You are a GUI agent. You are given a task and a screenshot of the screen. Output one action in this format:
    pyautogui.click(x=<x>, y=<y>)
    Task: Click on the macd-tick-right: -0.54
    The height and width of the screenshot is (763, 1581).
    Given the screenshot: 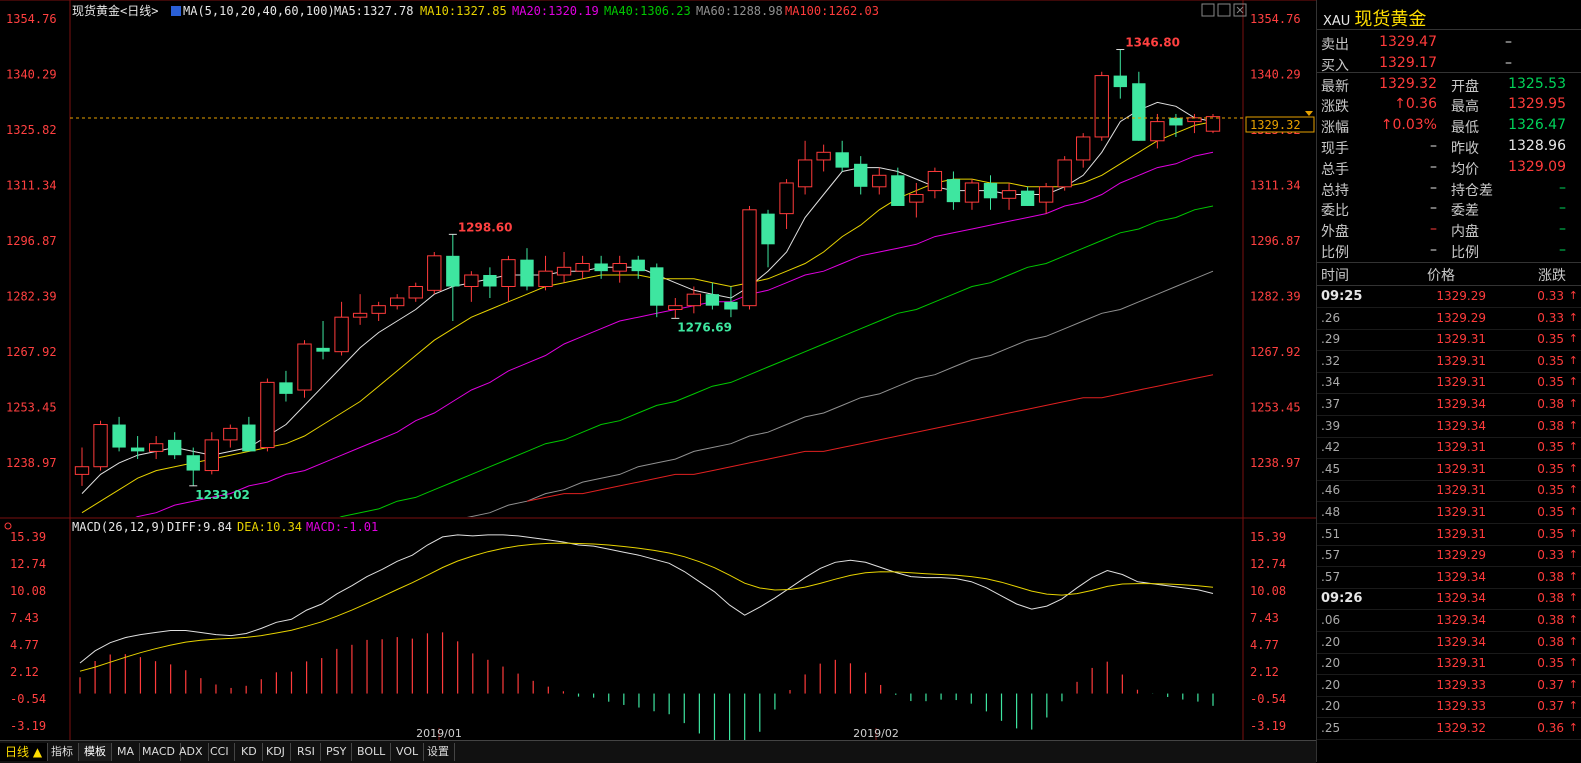 What is the action you would take?
    pyautogui.click(x=1268, y=699)
    